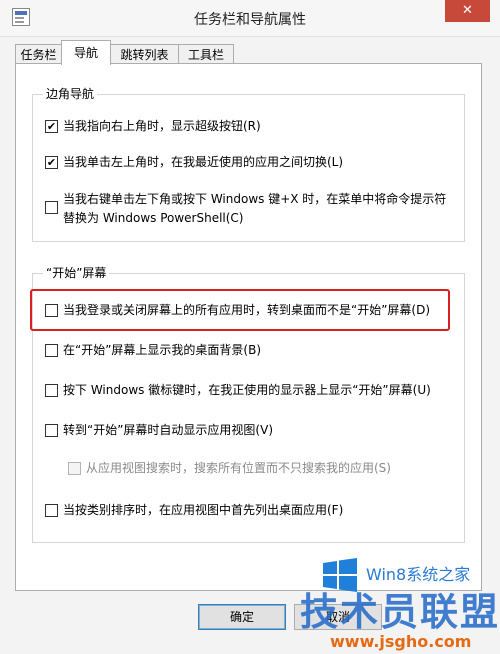 This screenshot has height=654, width=500. I want to click on option-show-charms-label: 当我指向右上角时，显示超级按钮(R), so click(162, 126).